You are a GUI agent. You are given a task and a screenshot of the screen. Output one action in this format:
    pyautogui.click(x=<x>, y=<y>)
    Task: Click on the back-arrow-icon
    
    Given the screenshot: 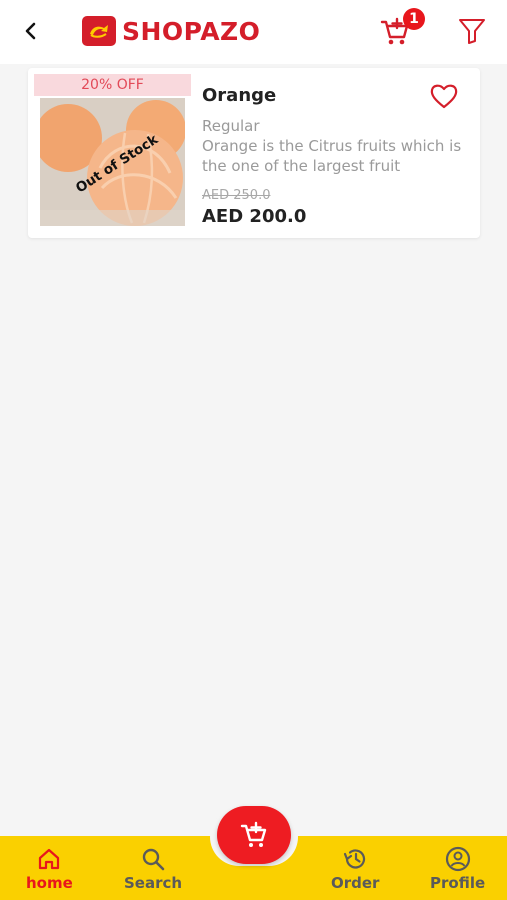 What is the action you would take?
    pyautogui.click(x=31, y=31)
    